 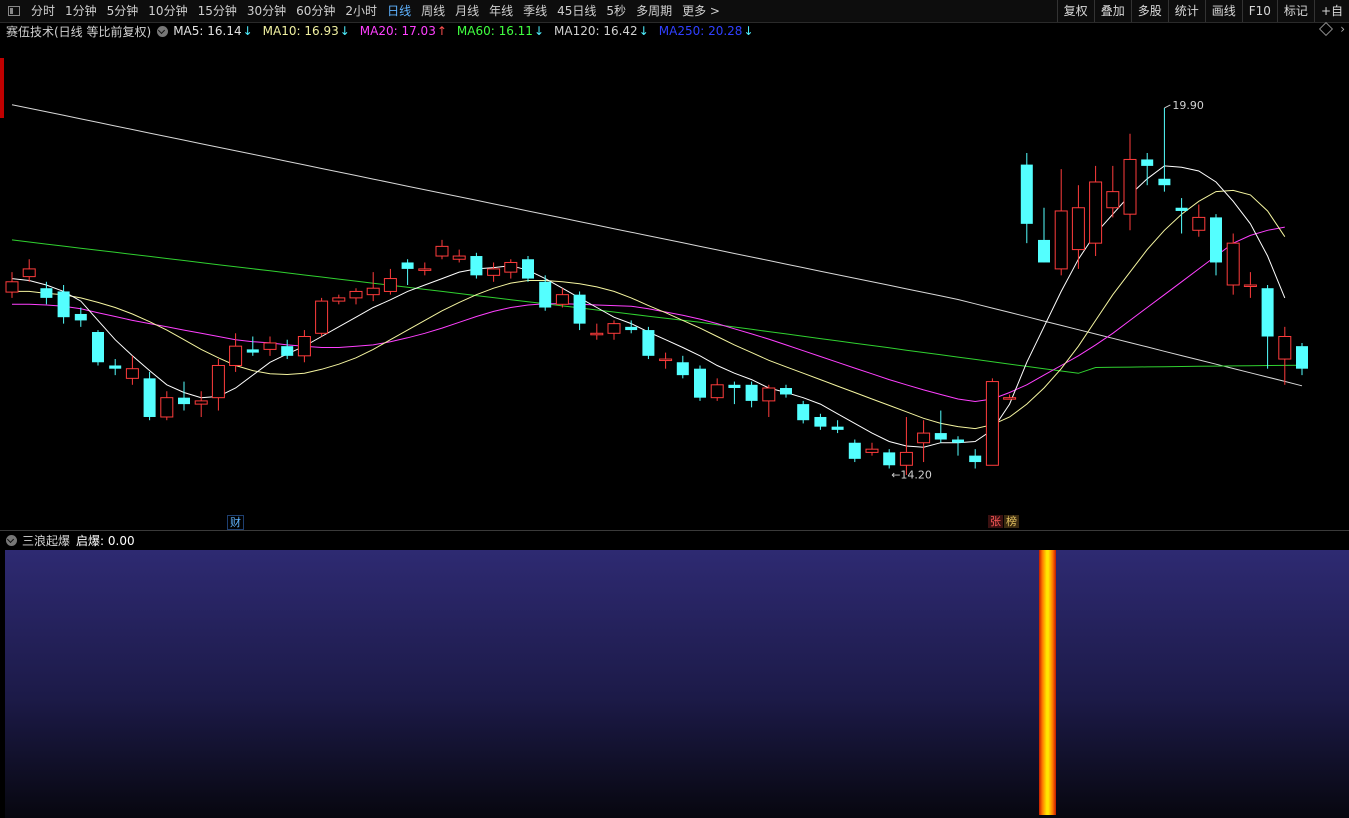 What do you see at coordinates (14, 11) in the screenshot?
I see `layout-toggle-icon` at bounding box center [14, 11].